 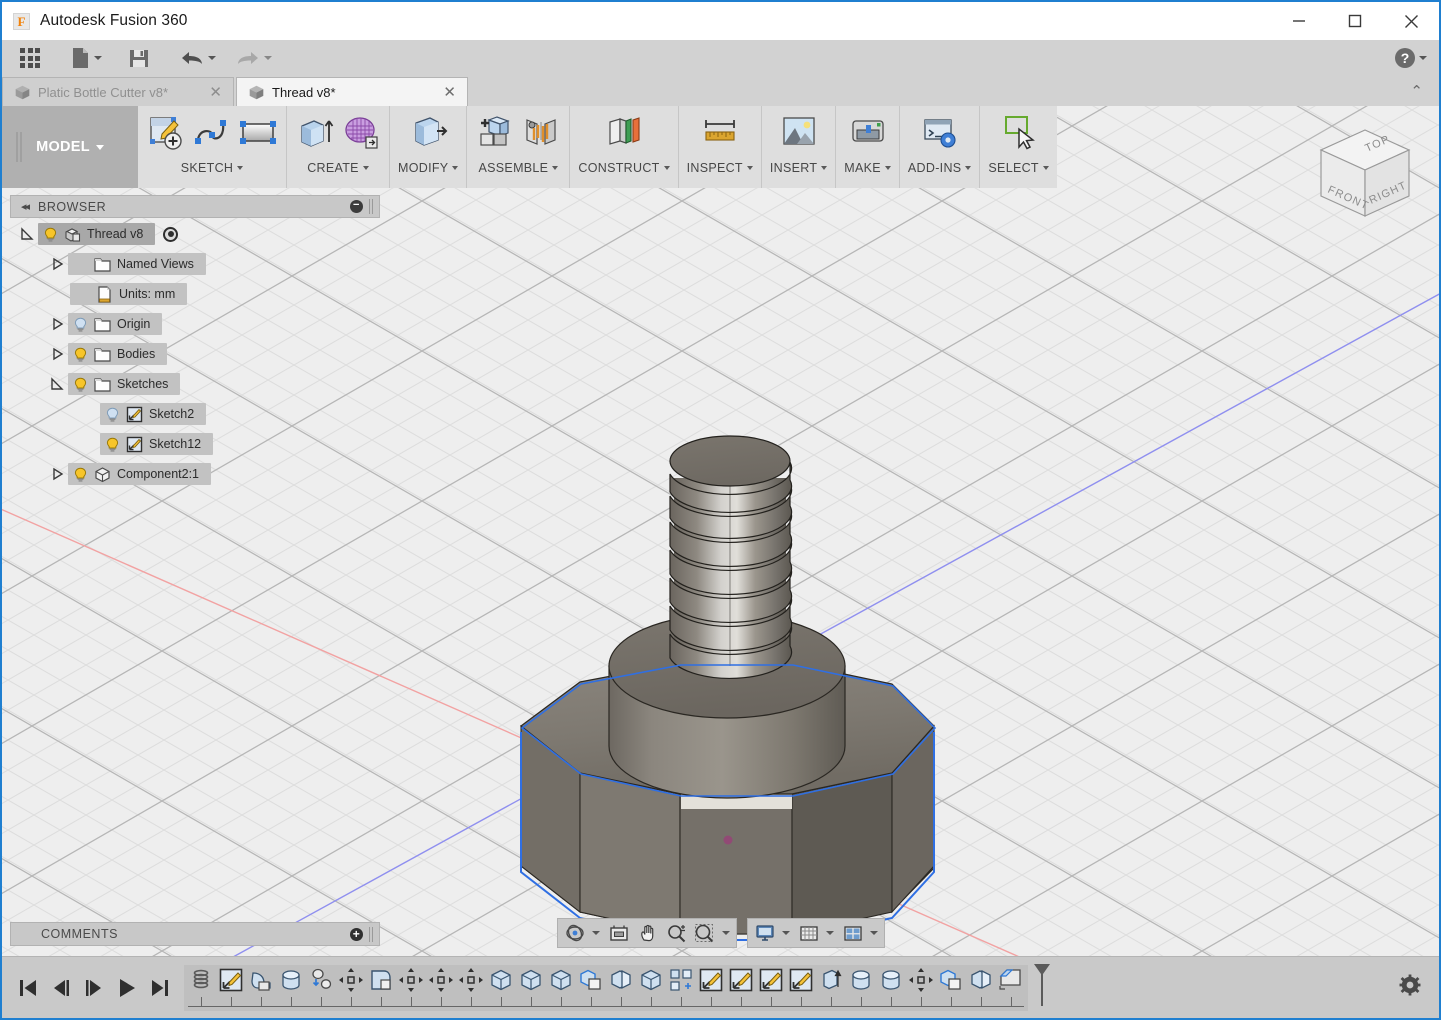 What do you see at coordinates (624, 168) in the screenshot?
I see `ribbon-group-label: CONSTRUCT` at bounding box center [624, 168].